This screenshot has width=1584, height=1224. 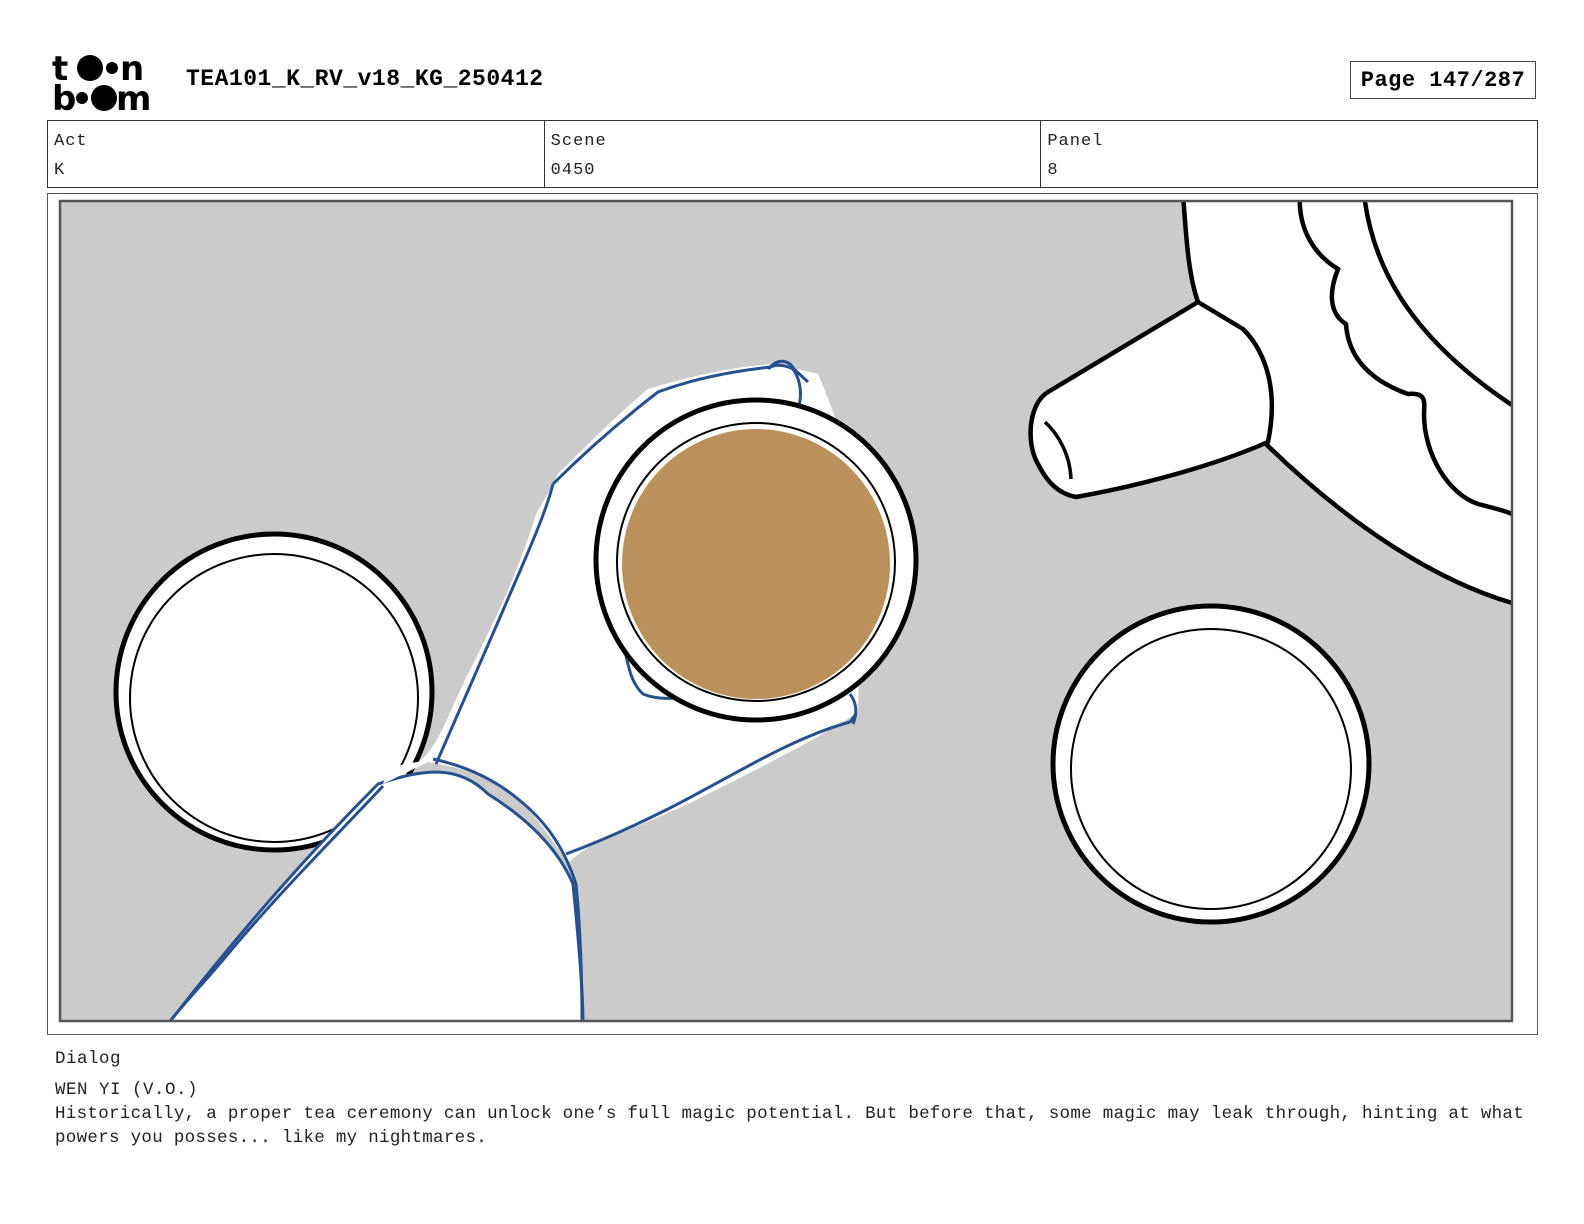 What do you see at coordinates (88, 1059) in the screenshot?
I see `dialog-heading: Dialog` at bounding box center [88, 1059].